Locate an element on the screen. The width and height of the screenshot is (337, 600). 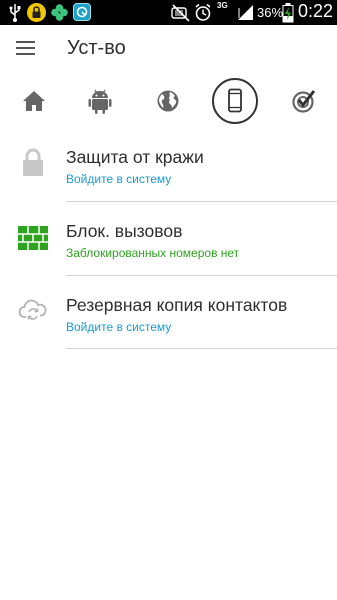
home-icon is located at coordinates (34, 101).